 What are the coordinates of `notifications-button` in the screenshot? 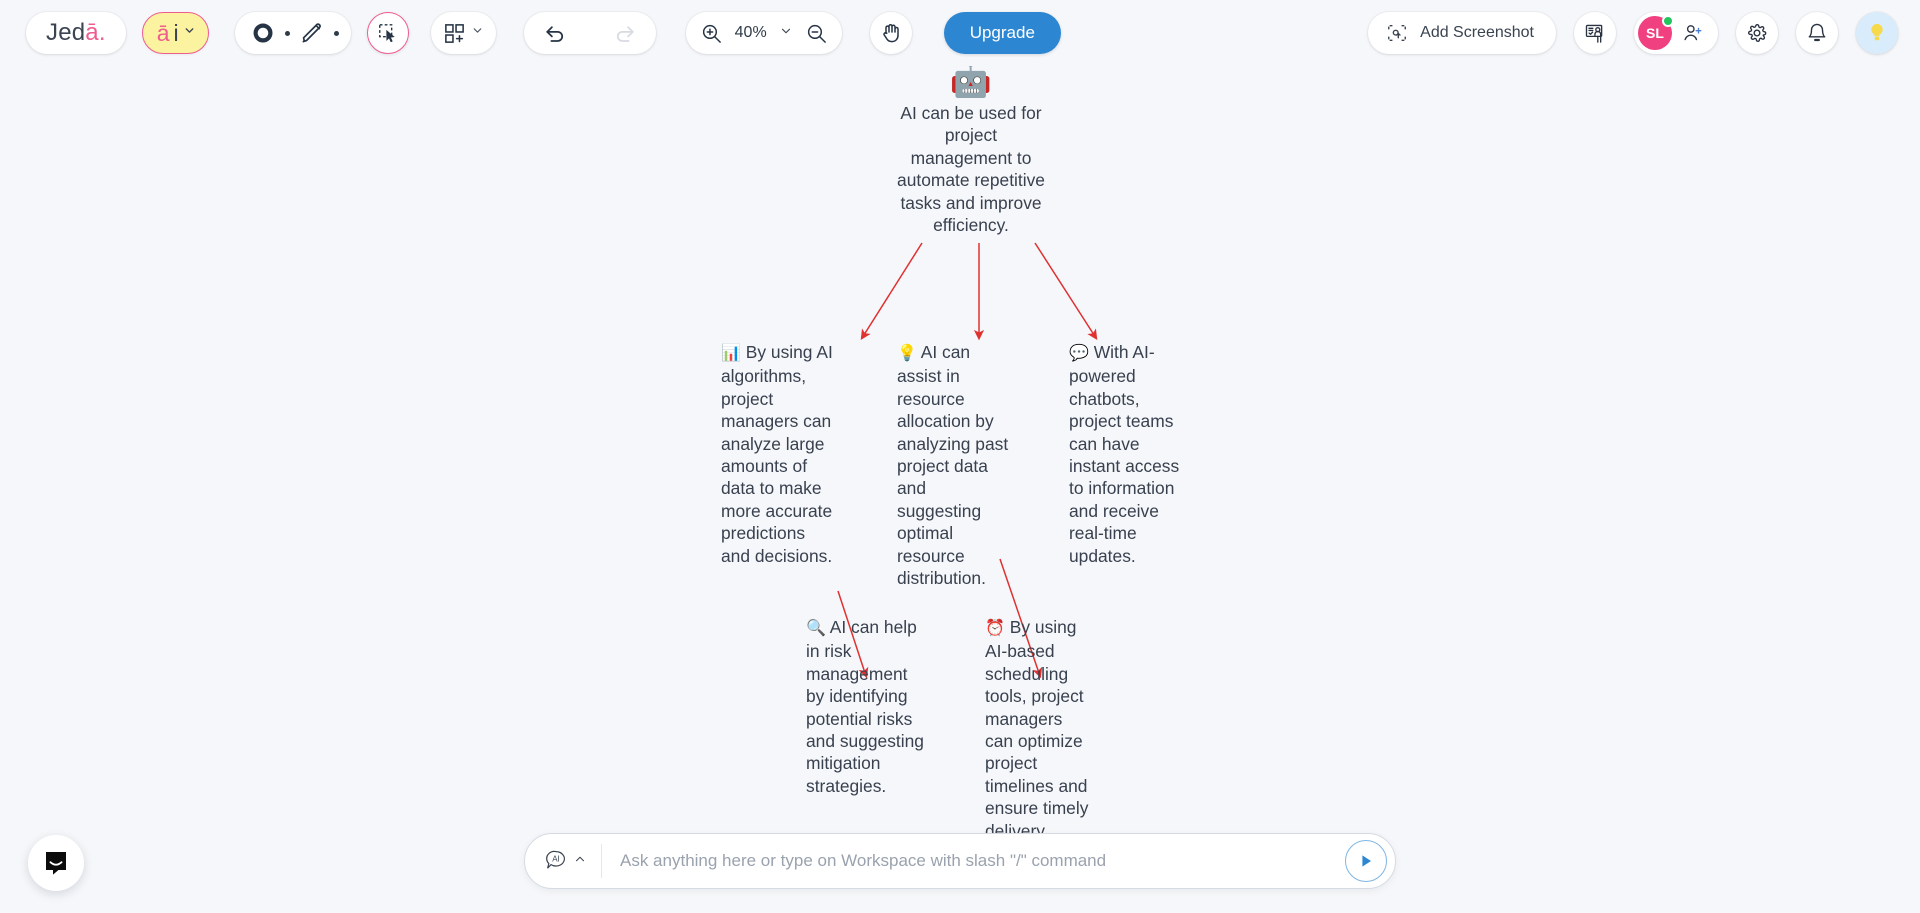 It's located at (1817, 33).